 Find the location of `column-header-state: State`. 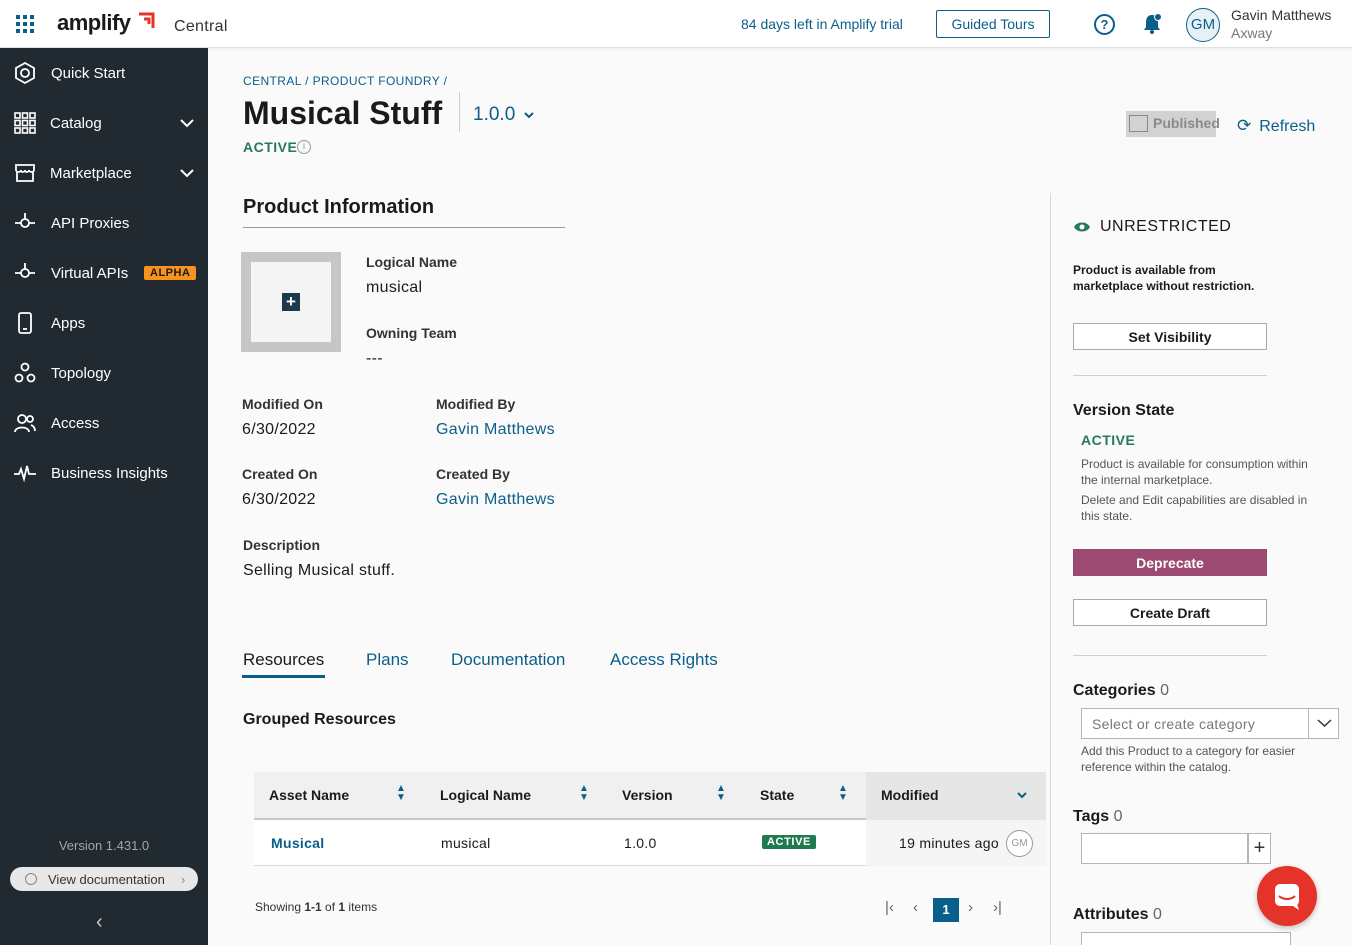

column-header-state: State is located at coordinates (777, 795).